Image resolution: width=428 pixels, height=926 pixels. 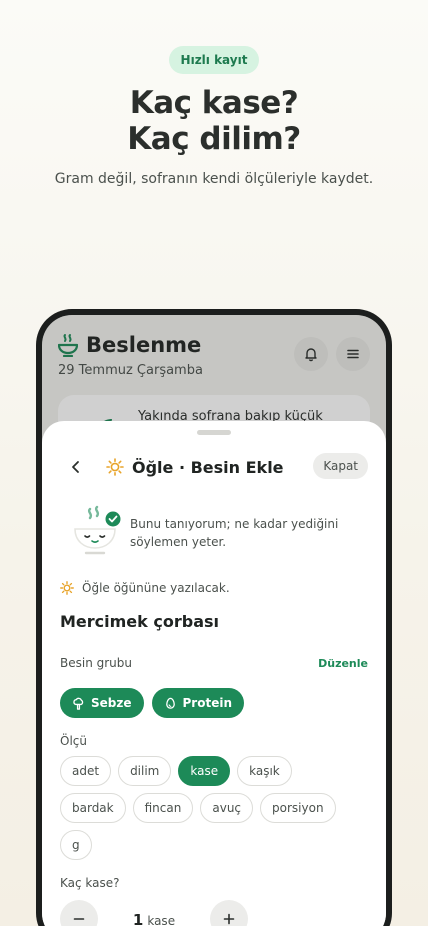 What do you see at coordinates (170, 703) in the screenshot?
I see `egg-icon` at bounding box center [170, 703].